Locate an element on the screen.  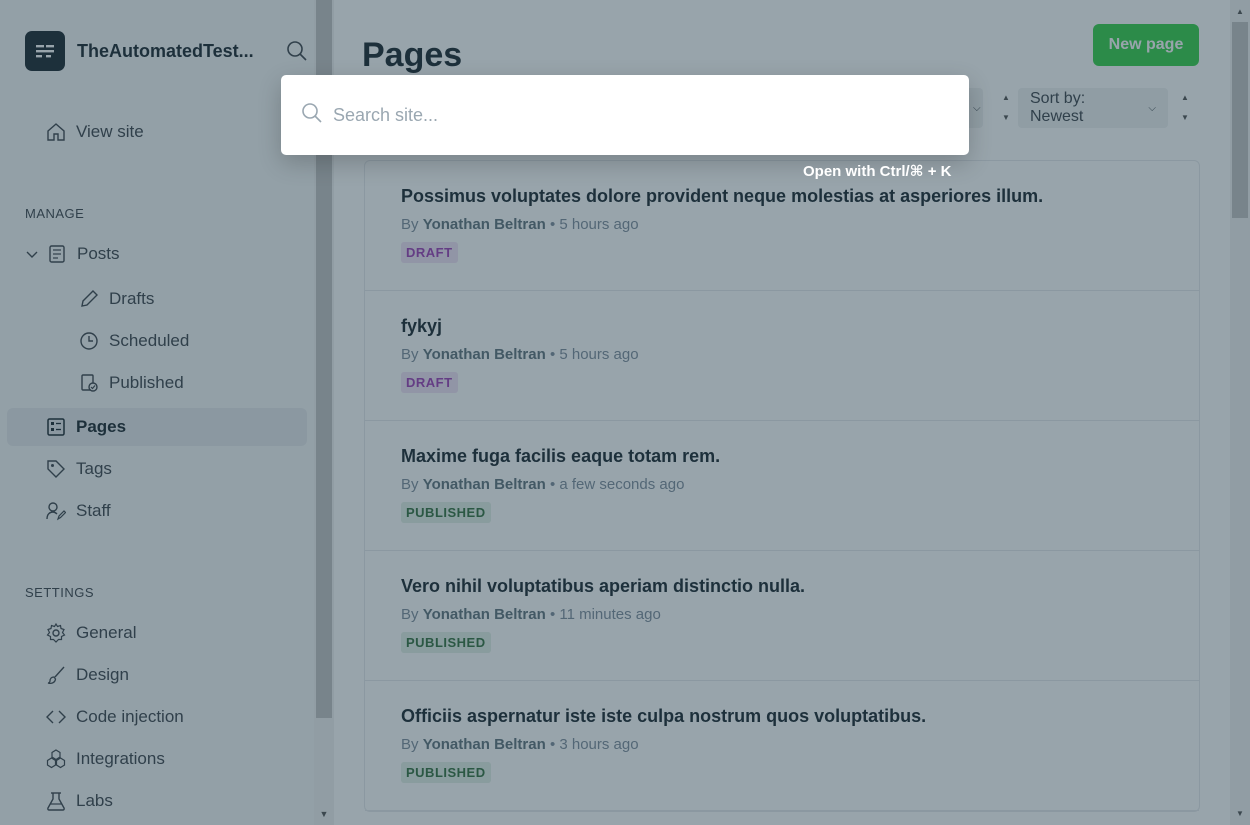
search-modal is located at coordinates (625, 115).